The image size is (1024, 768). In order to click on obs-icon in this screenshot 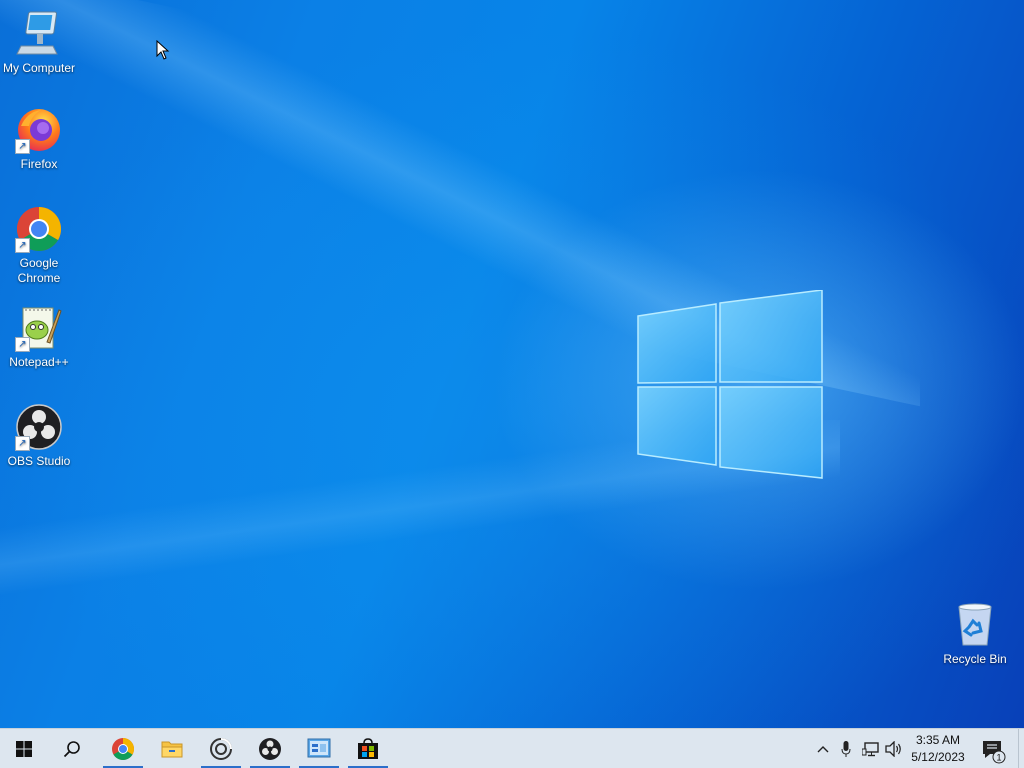, I will do `click(270, 749)`.